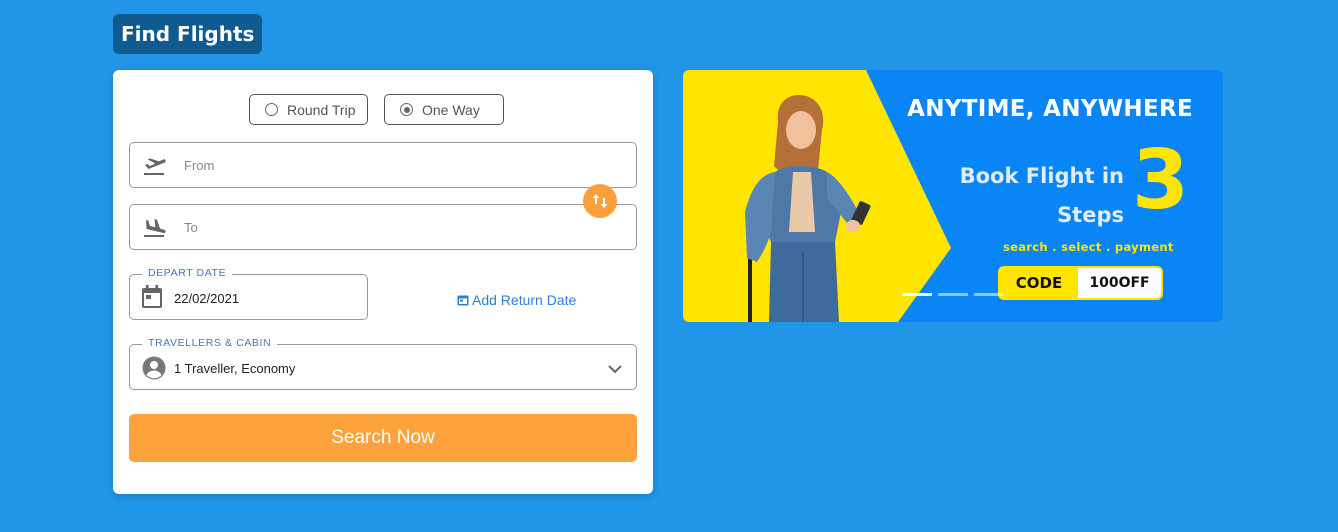 This screenshot has height=532, width=1338. I want to click on to-placeholder: To, so click(191, 227).